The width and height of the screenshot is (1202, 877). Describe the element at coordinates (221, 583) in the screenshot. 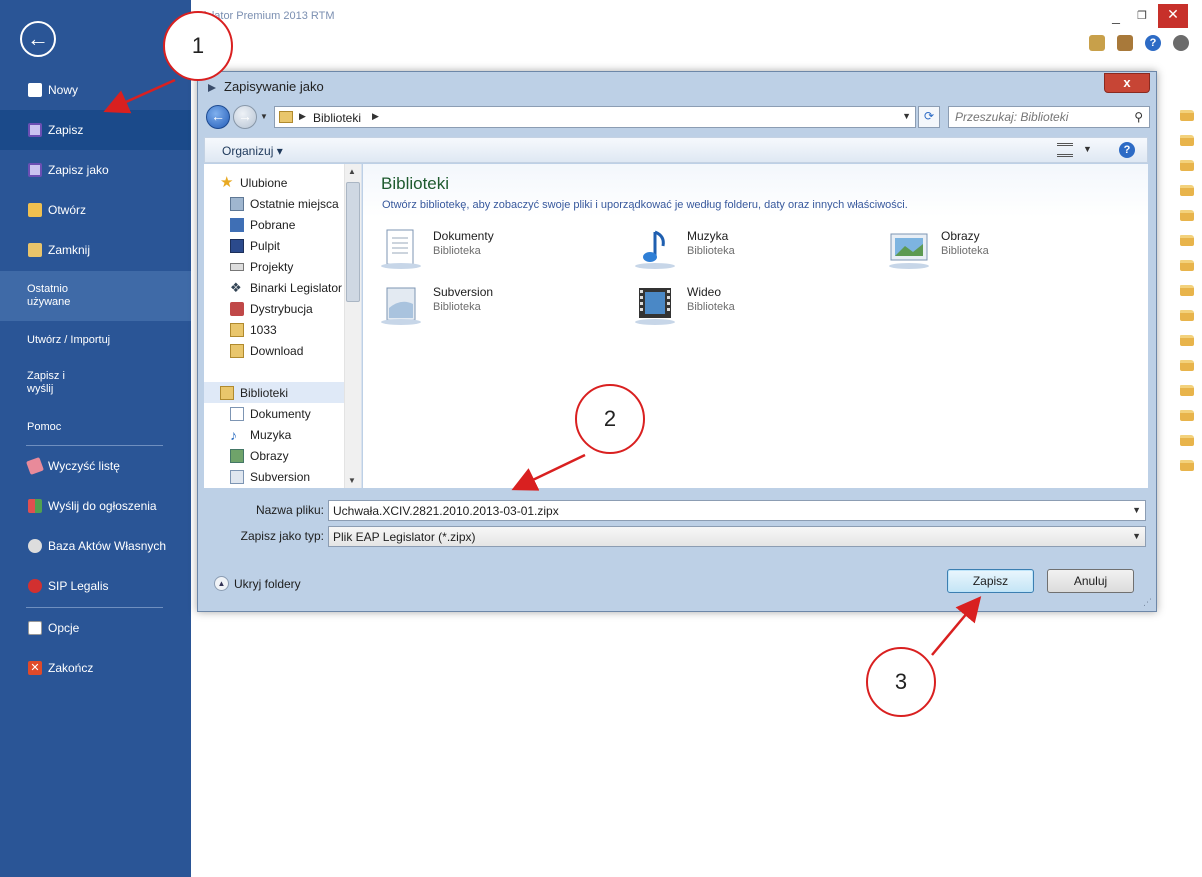

I see `chevron-up-icon: ▲` at that location.